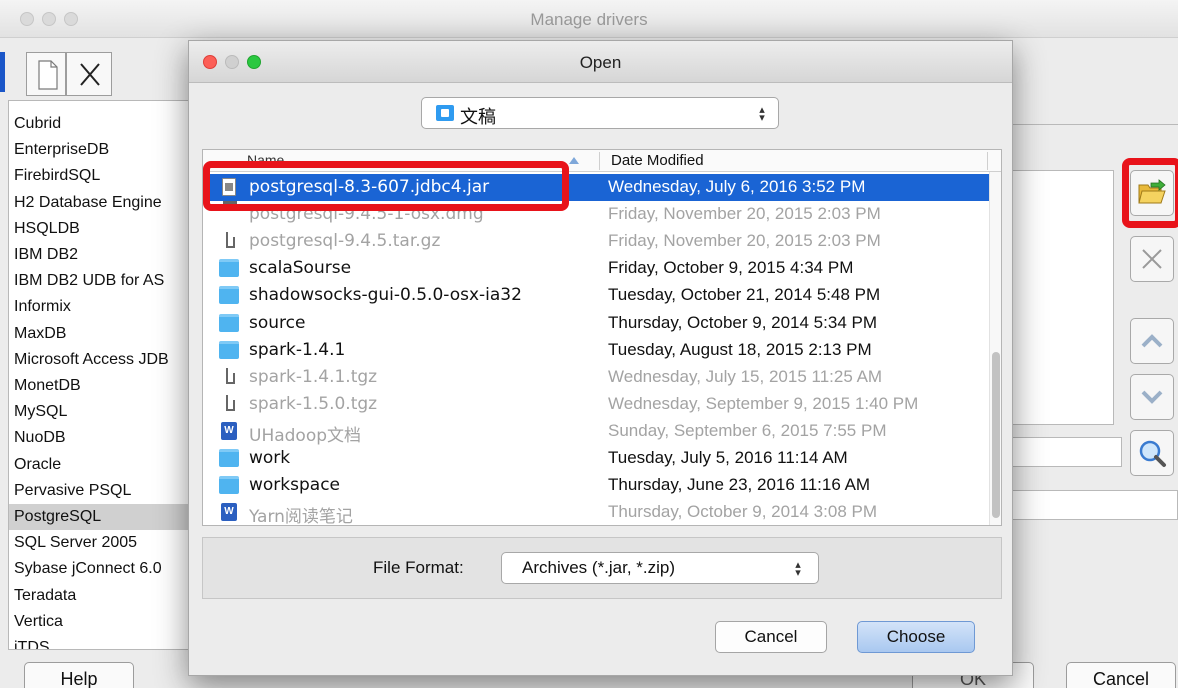 This screenshot has width=1178, height=688. What do you see at coordinates (1094, 505) in the screenshot?
I see `driver-url-field` at bounding box center [1094, 505].